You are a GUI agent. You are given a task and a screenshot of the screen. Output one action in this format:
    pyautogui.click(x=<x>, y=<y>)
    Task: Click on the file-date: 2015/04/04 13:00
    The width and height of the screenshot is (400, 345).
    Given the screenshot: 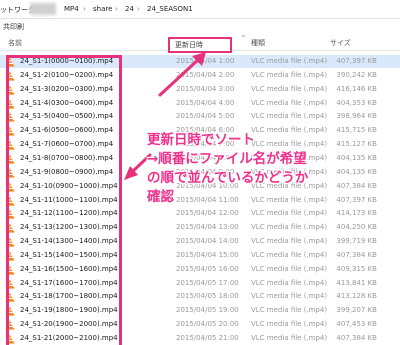 What is the action you would take?
    pyautogui.click(x=207, y=227)
    